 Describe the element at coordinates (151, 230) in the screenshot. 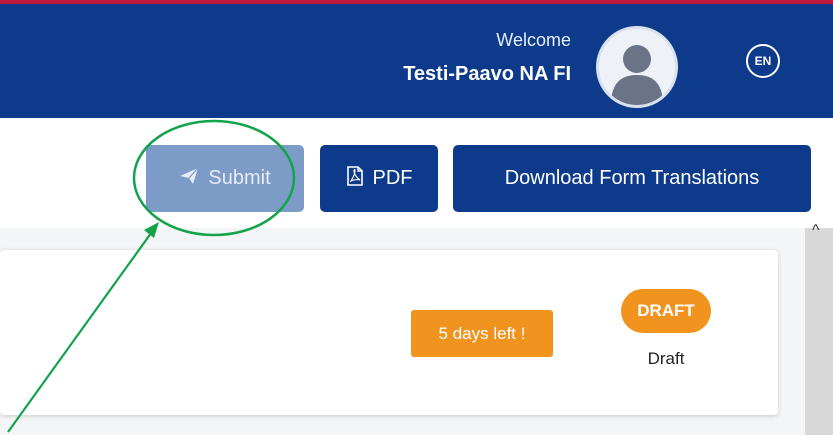

I see `annotation-arrow-head` at that location.